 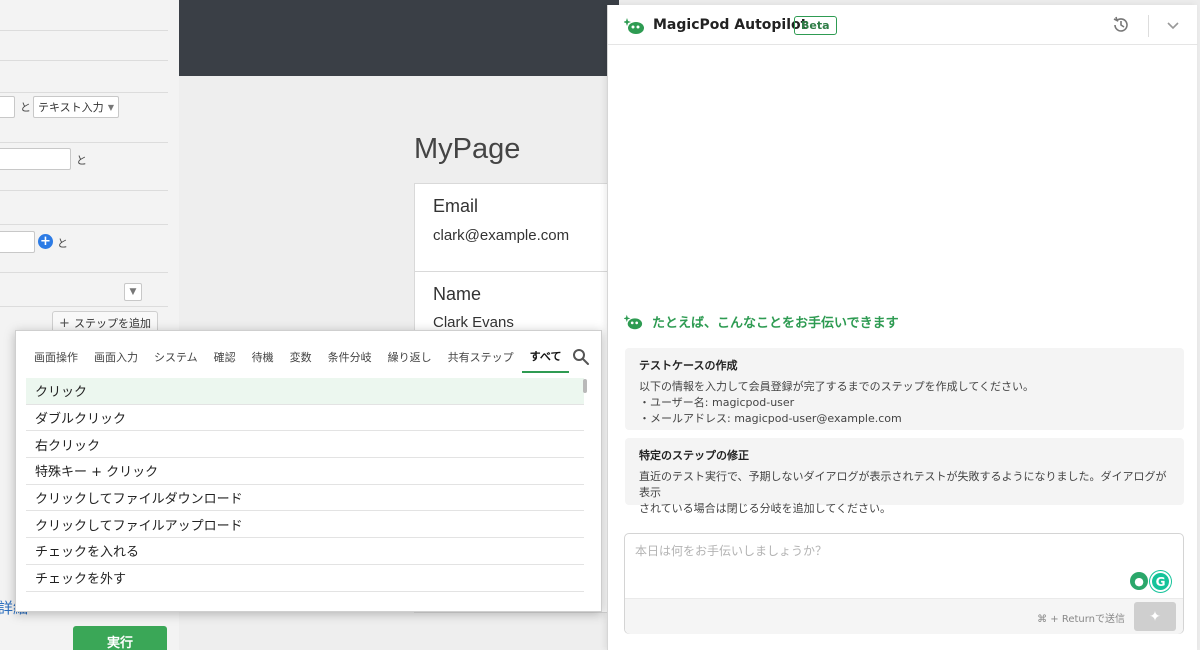 What do you see at coordinates (520, 271) in the screenshot?
I see `card-divider` at bounding box center [520, 271].